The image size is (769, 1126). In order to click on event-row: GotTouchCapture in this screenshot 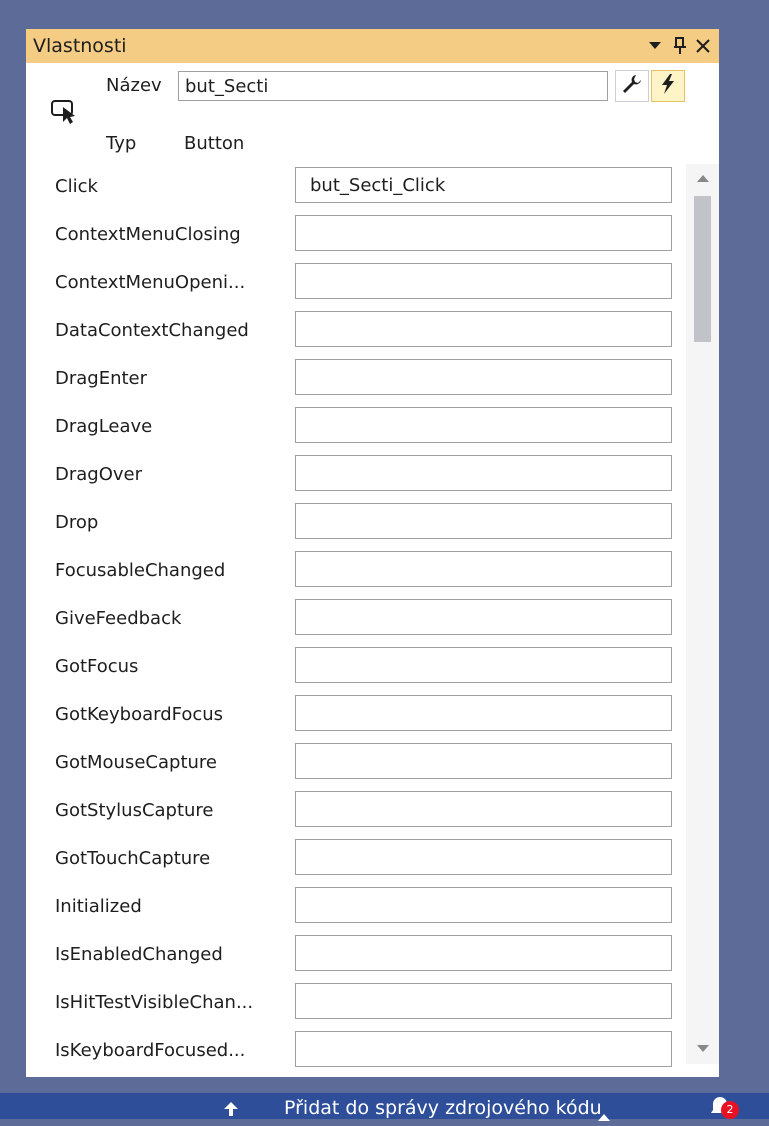, I will do `click(356, 860)`.